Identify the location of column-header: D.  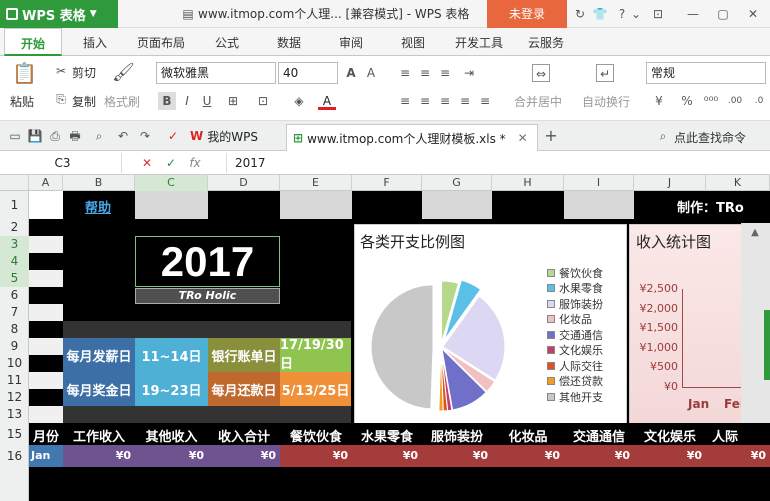
(244, 183).